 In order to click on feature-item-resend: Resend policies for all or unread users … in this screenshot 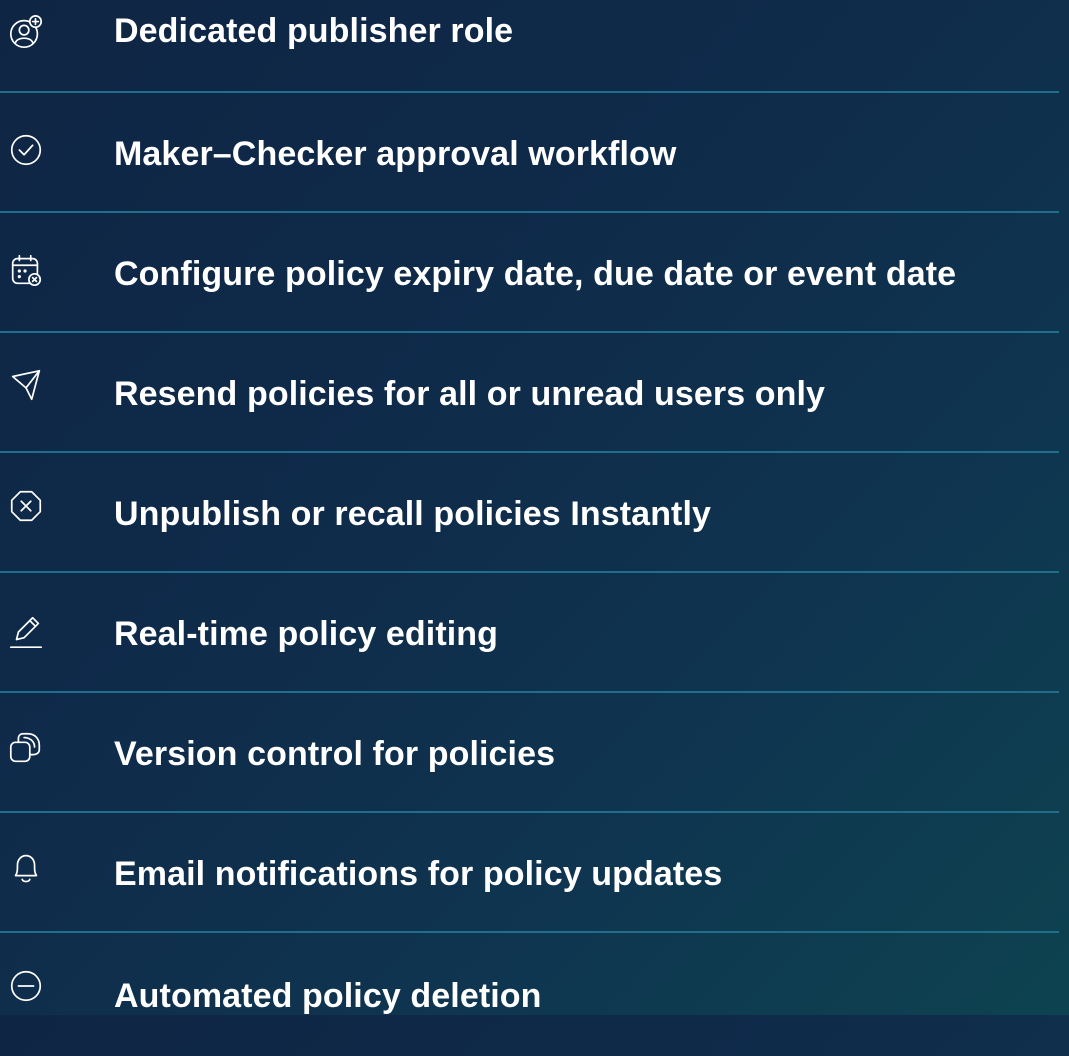, I will do `click(534, 396)`.